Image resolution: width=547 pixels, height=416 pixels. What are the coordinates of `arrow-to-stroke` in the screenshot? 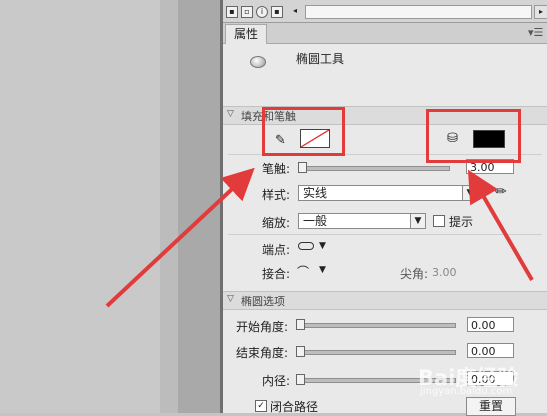 It's located at (180, 237).